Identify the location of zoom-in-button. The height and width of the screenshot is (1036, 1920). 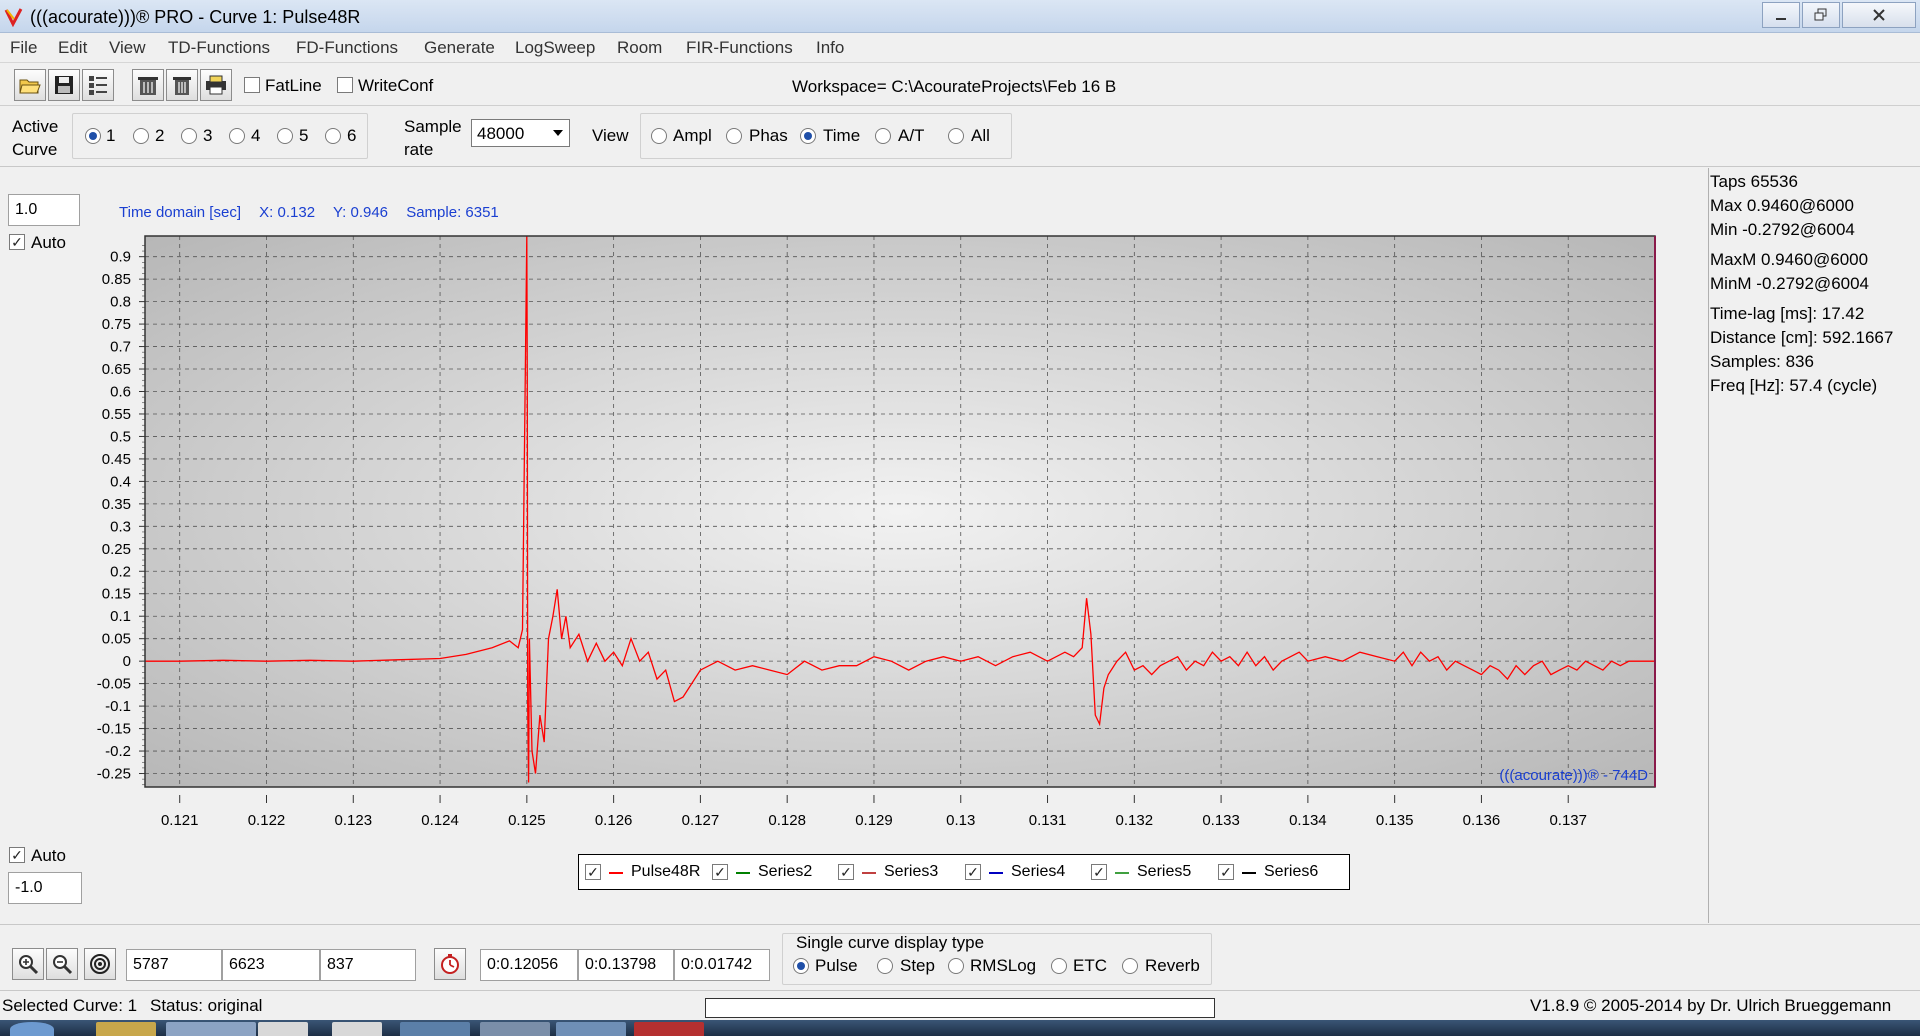
(28, 964).